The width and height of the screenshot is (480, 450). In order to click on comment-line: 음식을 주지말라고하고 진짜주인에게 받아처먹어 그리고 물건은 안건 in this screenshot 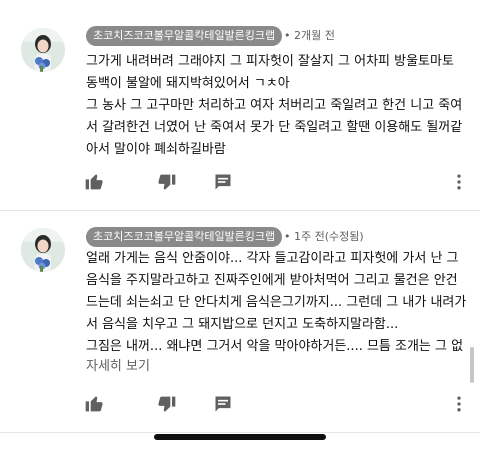, I will do `click(272, 280)`.